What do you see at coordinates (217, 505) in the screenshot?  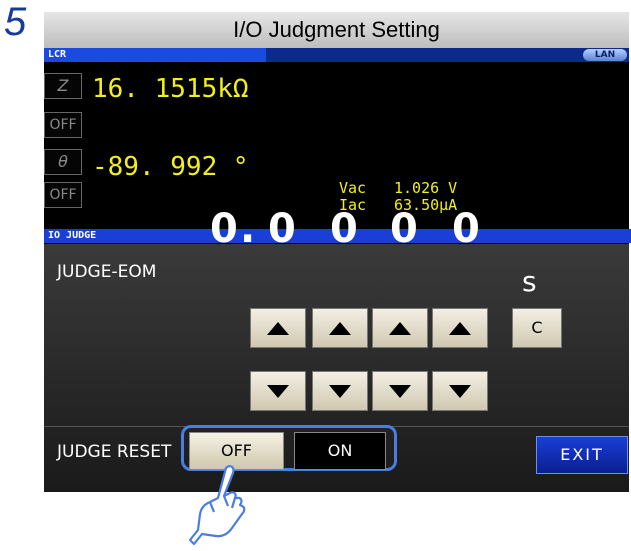 I see `pointing-hand-icon` at bounding box center [217, 505].